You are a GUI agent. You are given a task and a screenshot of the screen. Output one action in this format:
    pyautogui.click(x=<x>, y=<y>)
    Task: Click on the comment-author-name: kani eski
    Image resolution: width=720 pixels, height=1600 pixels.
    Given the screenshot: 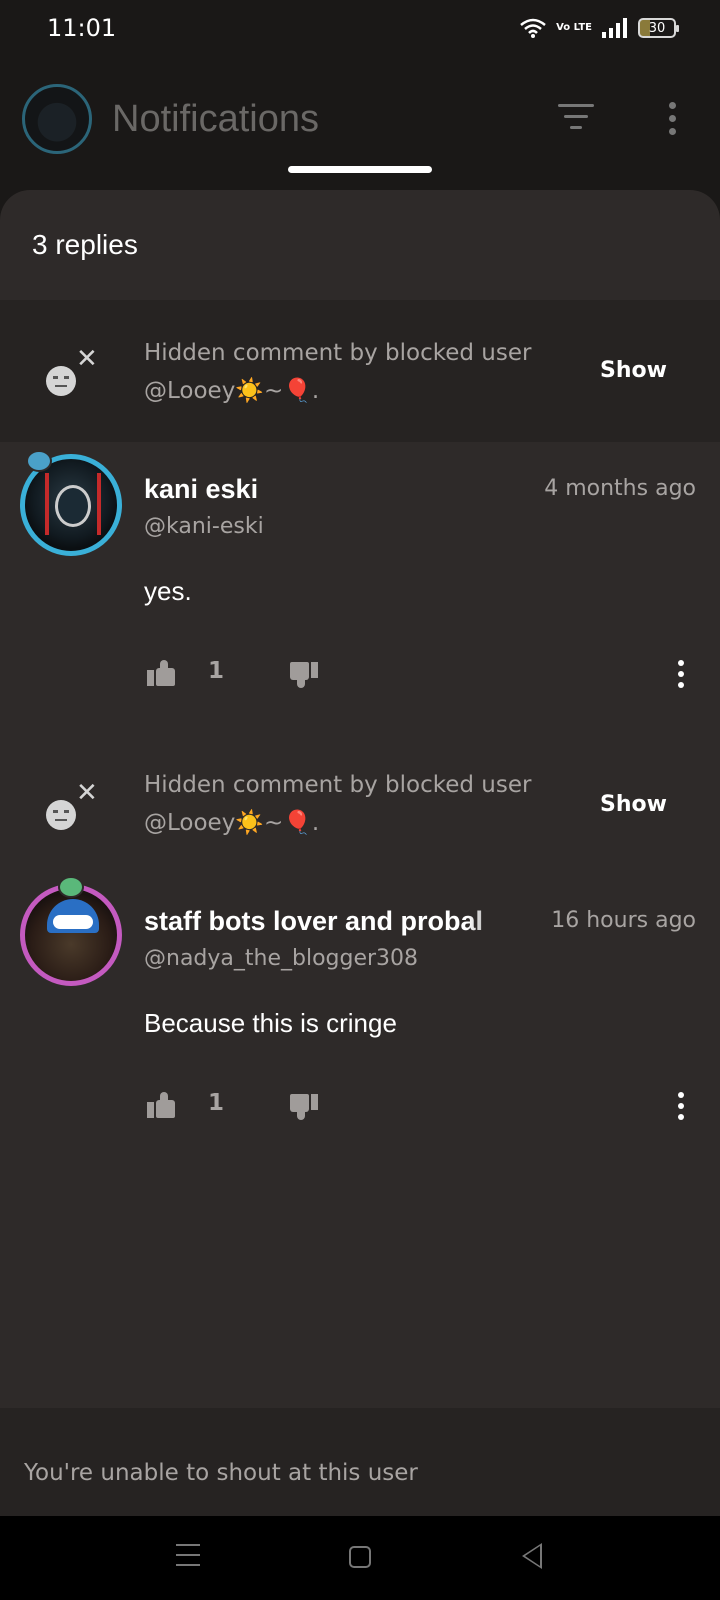 What is the action you would take?
    pyautogui.click(x=334, y=489)
    